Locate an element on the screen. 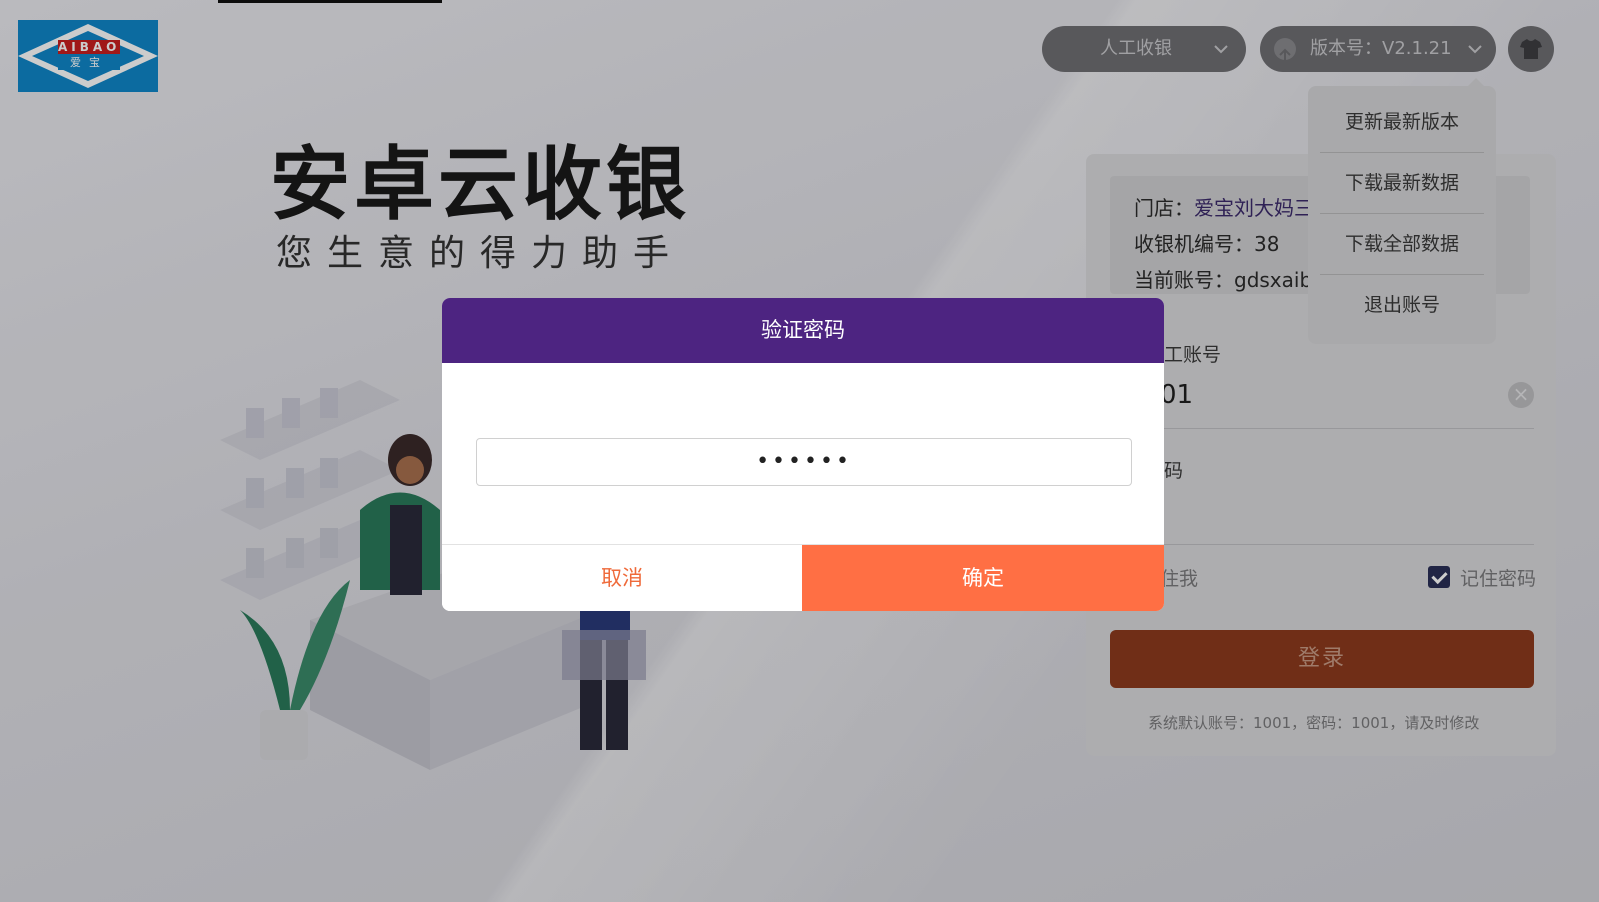 The width and height of the screenshot is (1599, 902). password-input: •••••• is located at coordinates (804, 462).